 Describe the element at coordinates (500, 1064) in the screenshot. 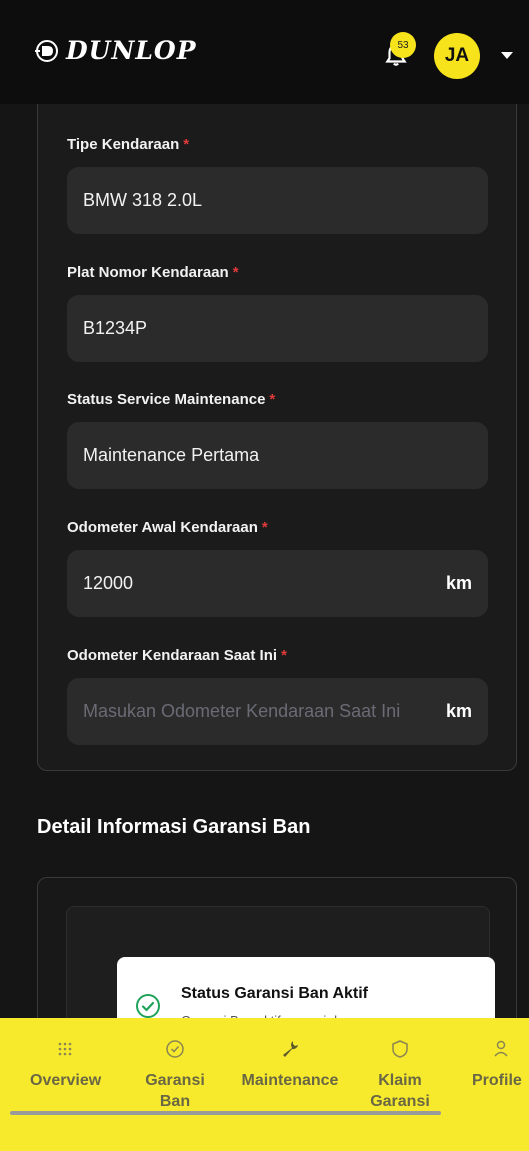

I see `nav-profile: Profile` at that location.